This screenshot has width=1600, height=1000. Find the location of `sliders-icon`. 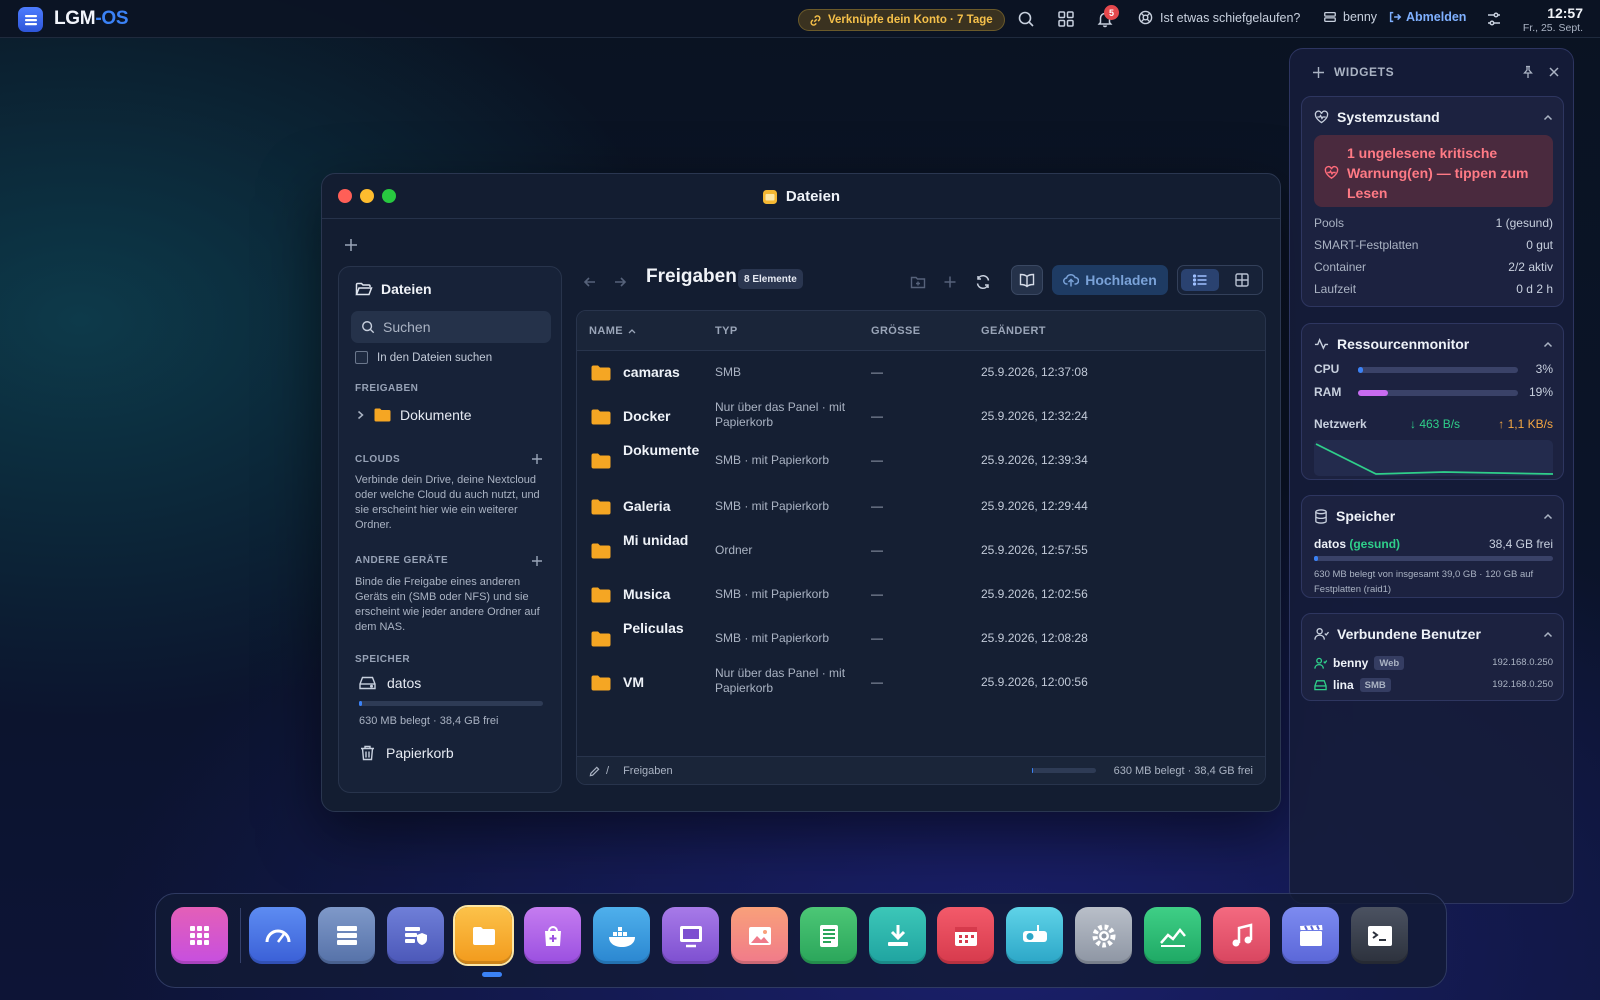

sliders-icon is located at coordinates (1495, 20).